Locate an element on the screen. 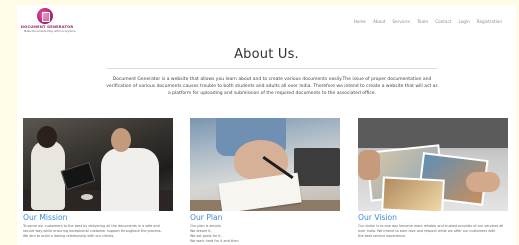 This screenshot has height=245, width=519. document-logo-icon is located at coordinates (45, 16).